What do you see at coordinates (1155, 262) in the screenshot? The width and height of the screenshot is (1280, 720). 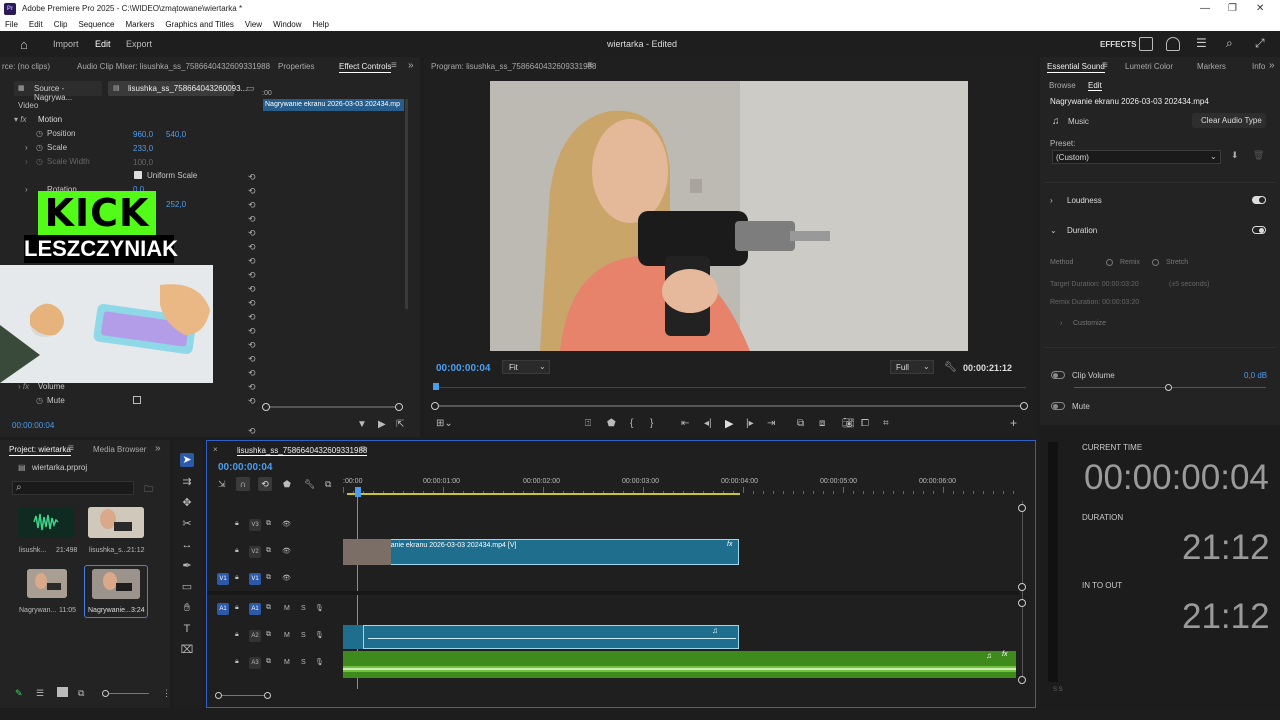 I see `stretch-radio` at bounding box center [1155, 262].